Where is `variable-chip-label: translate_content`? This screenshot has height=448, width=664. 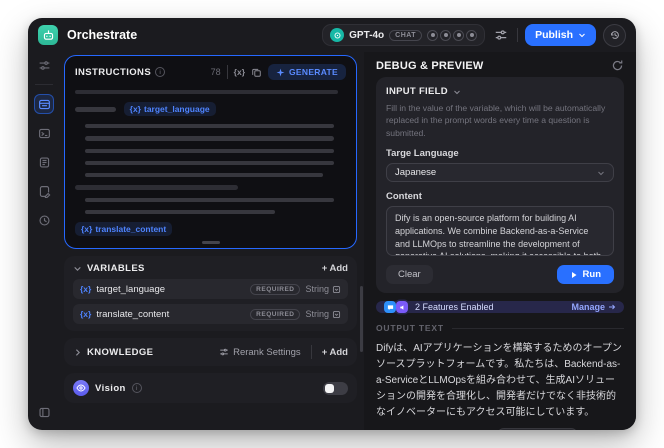
variable-chip-label: translate_content is located at coordinates (131, 228).